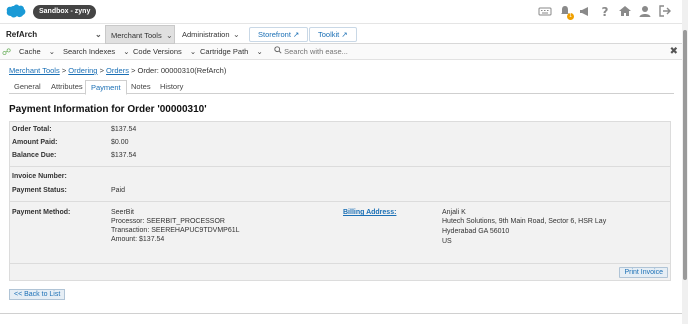 The width and height of the screenshot is (688, 324). What do you see at coordinates (674, 52) in the screenshot?
I see `close-icon: ✖` at bounding box center [674, 52].